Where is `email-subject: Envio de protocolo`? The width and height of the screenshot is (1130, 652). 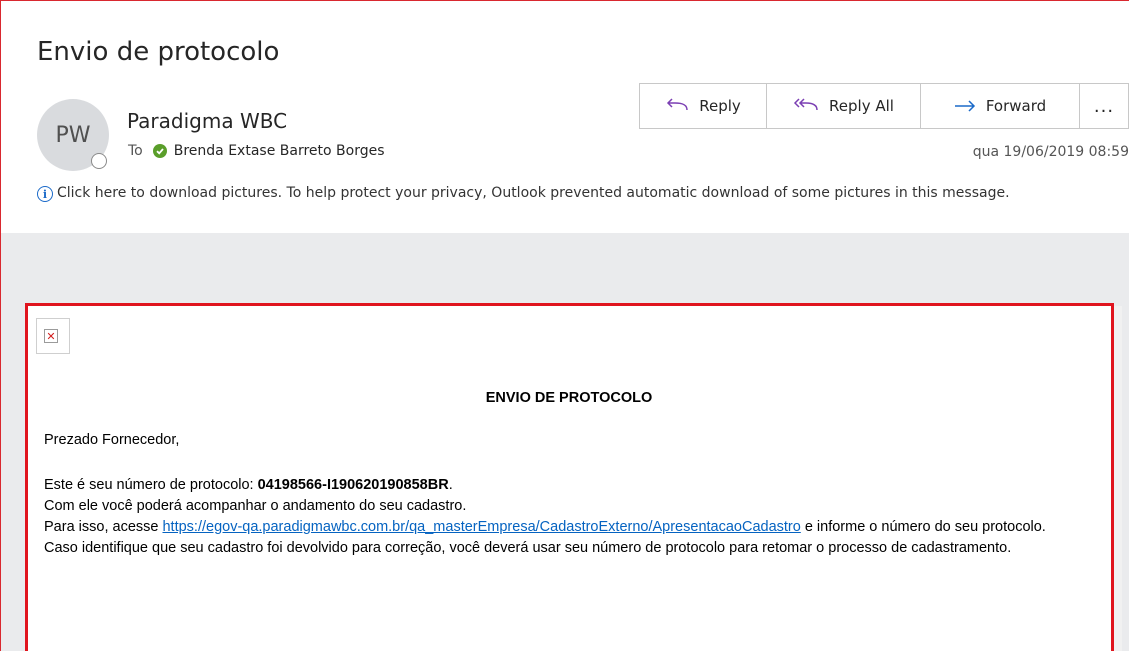
email-subject: Envio de protocolo is located at coordinates (158, 52).